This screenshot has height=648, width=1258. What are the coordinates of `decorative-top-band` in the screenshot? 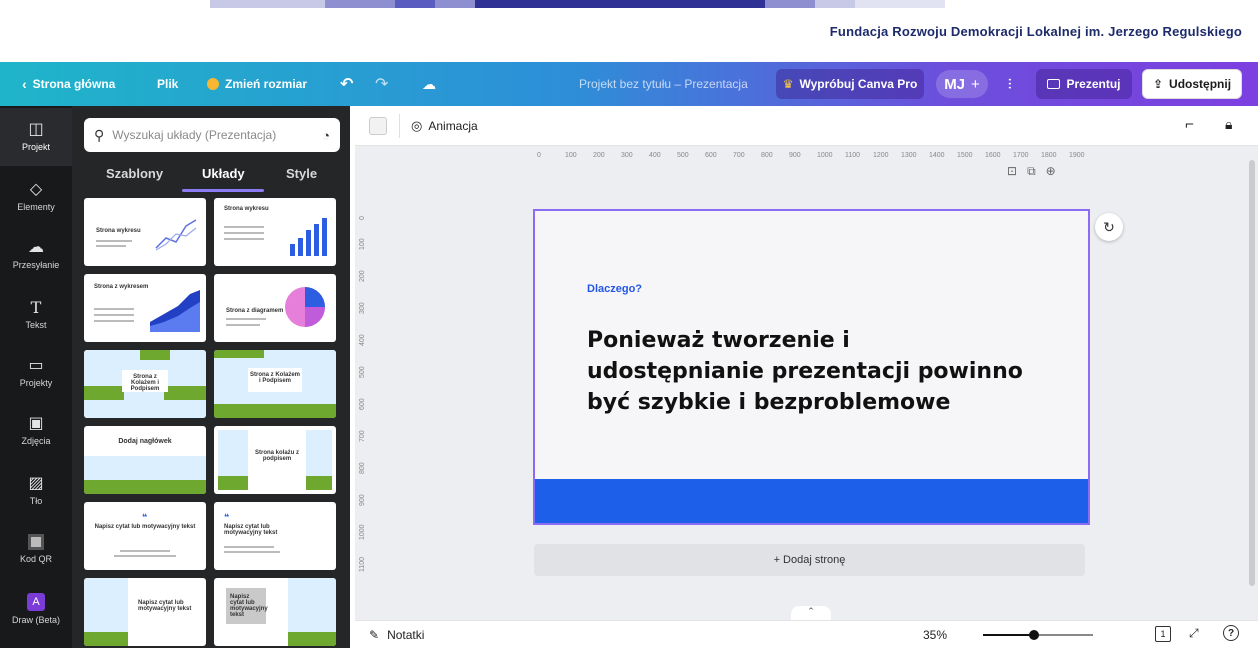 It's located at (629, 7).